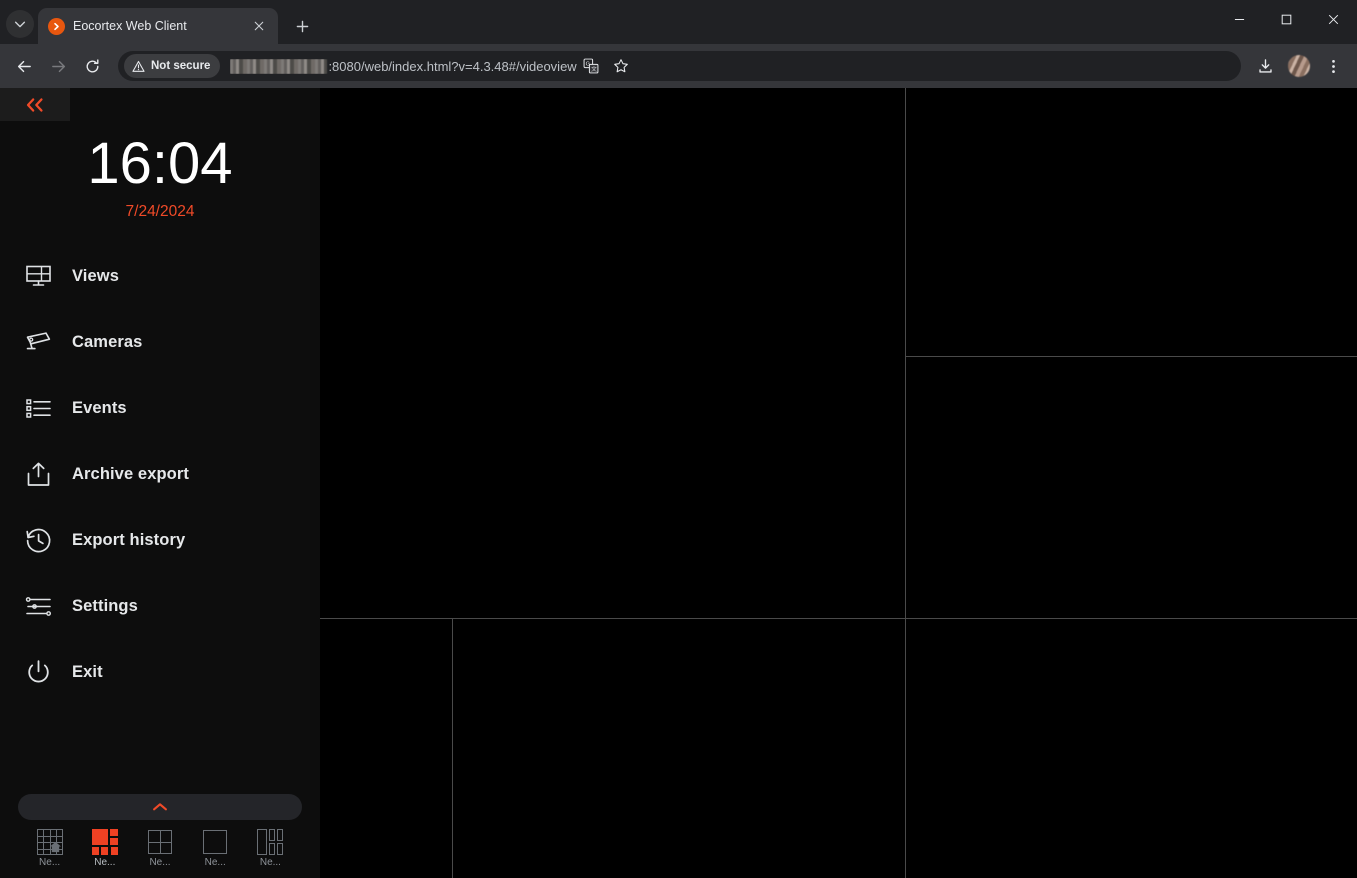 The height and width of the screenshot is (878, 1357). I want to click on sidebar-item-export-history: Export history, so click(160, 540).